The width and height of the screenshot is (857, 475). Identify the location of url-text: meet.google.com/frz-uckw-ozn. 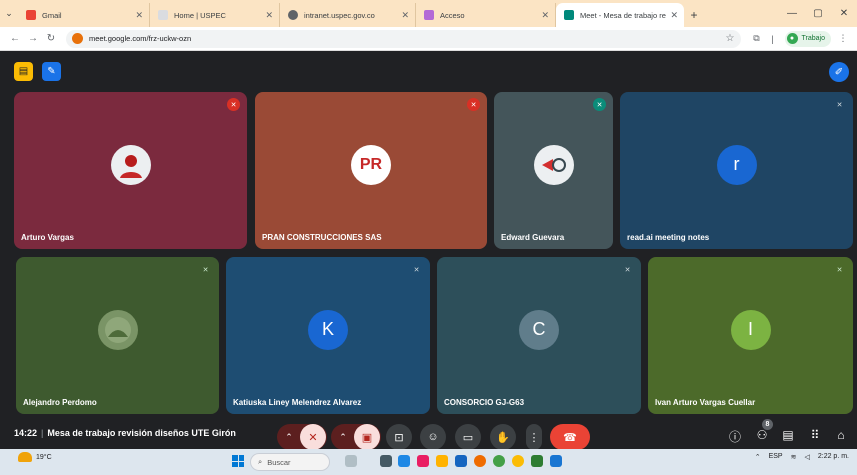
(140, 38).